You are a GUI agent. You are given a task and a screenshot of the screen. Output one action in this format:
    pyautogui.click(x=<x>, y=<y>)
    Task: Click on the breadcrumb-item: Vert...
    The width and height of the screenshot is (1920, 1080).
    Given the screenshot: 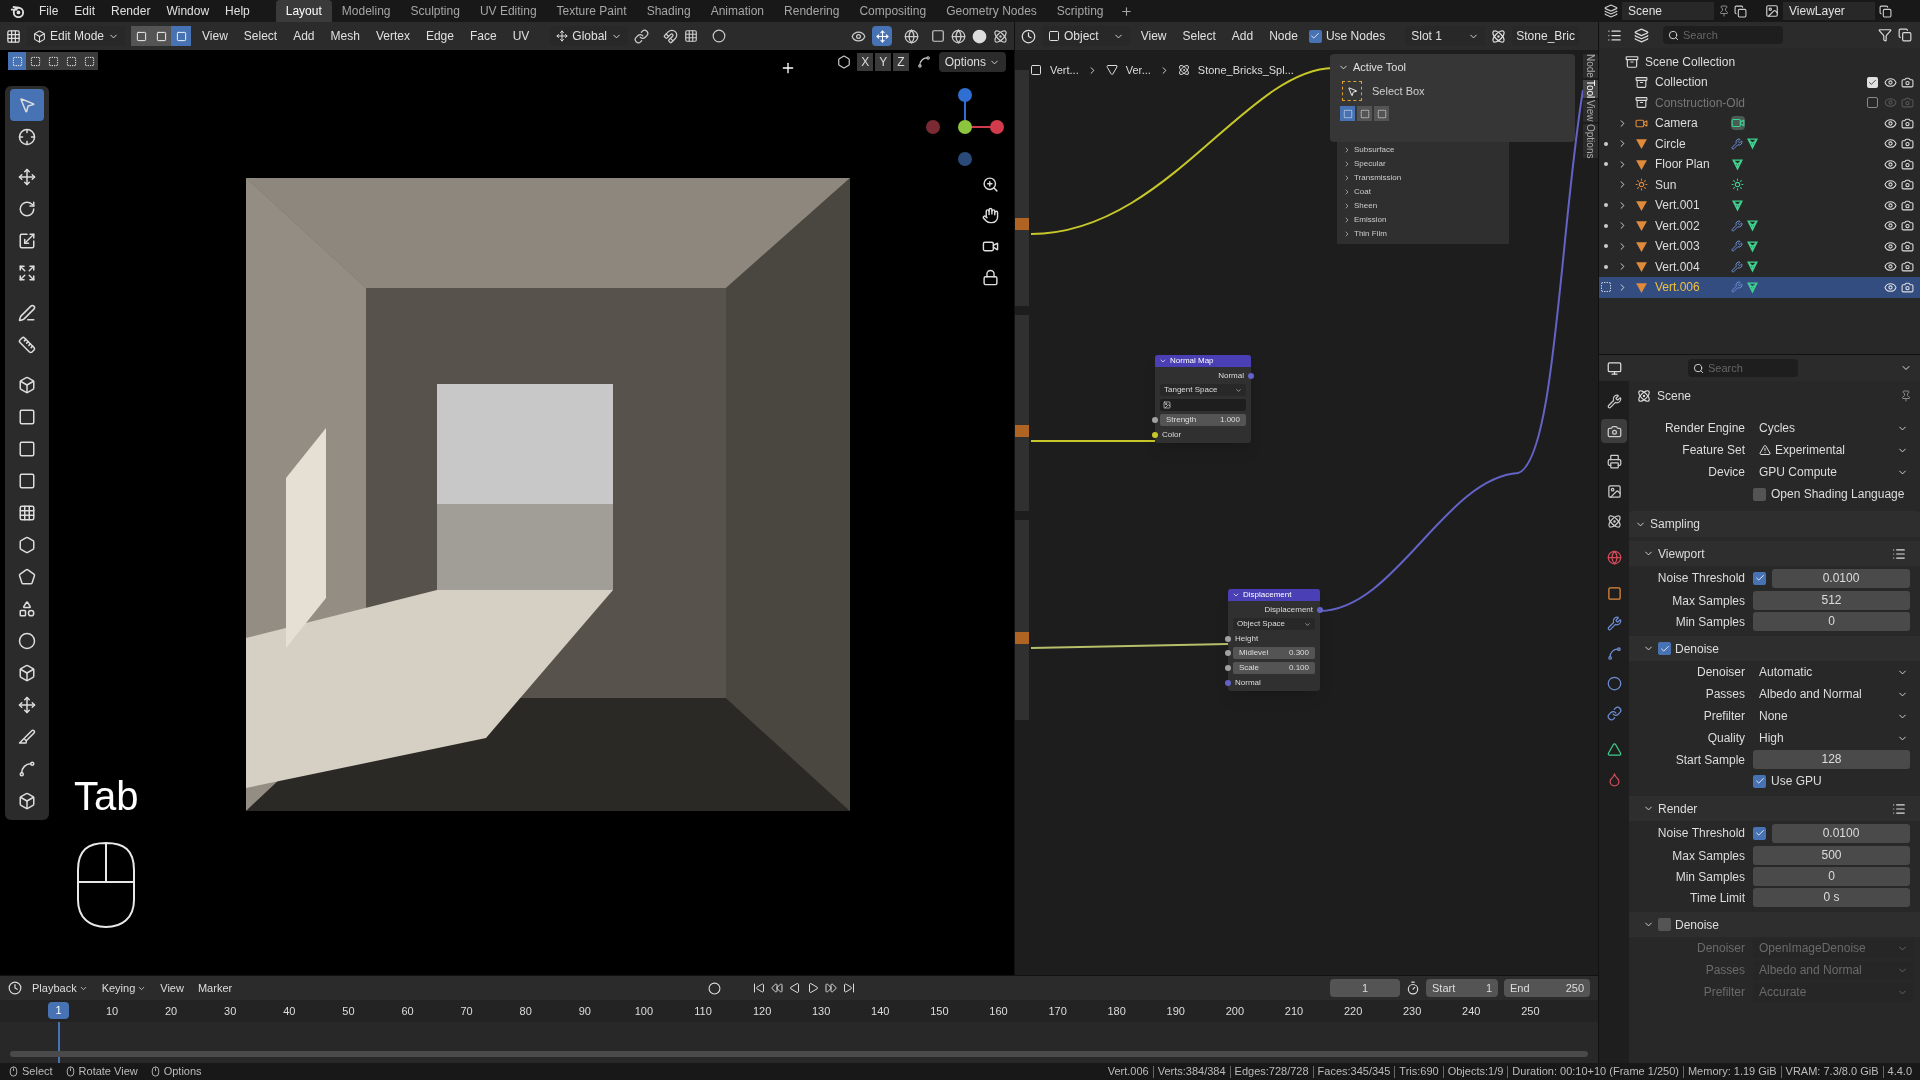 What is the action you would take?
    pyautogui.click(x=1064, y=70)
    